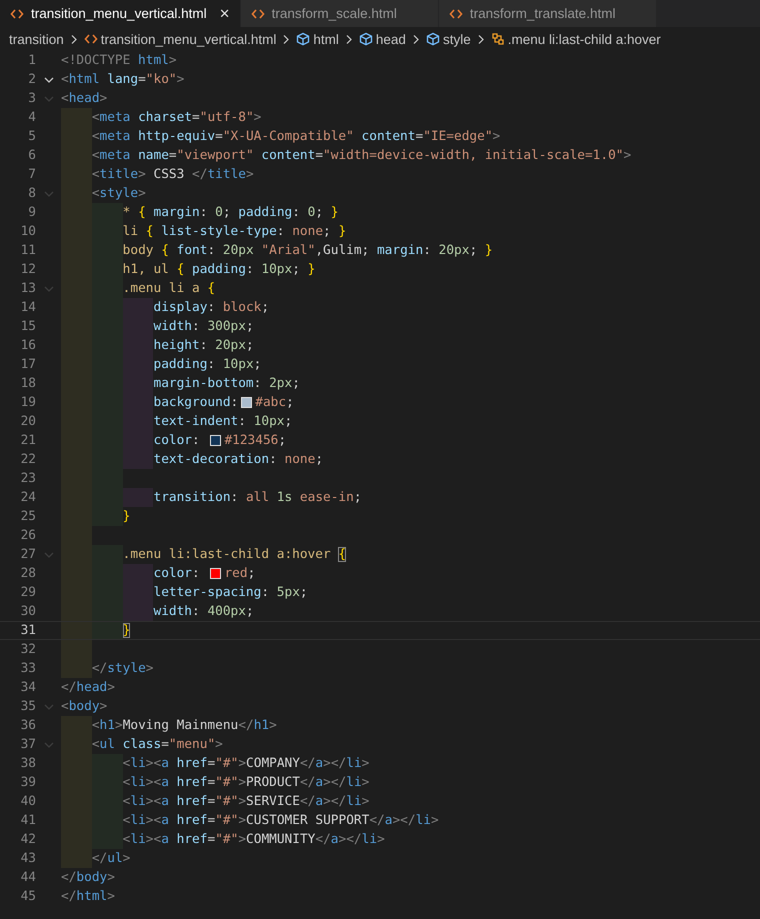 Image resolution: width=760 pixels, height=919 pixels. Describe the element at coordinates (382, 39) in the screenshot. I see `breadcrumb-item: head` at that location.